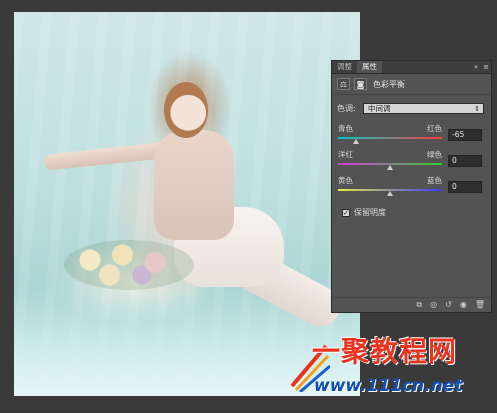  I want to click on model-head, so click(186, 110).